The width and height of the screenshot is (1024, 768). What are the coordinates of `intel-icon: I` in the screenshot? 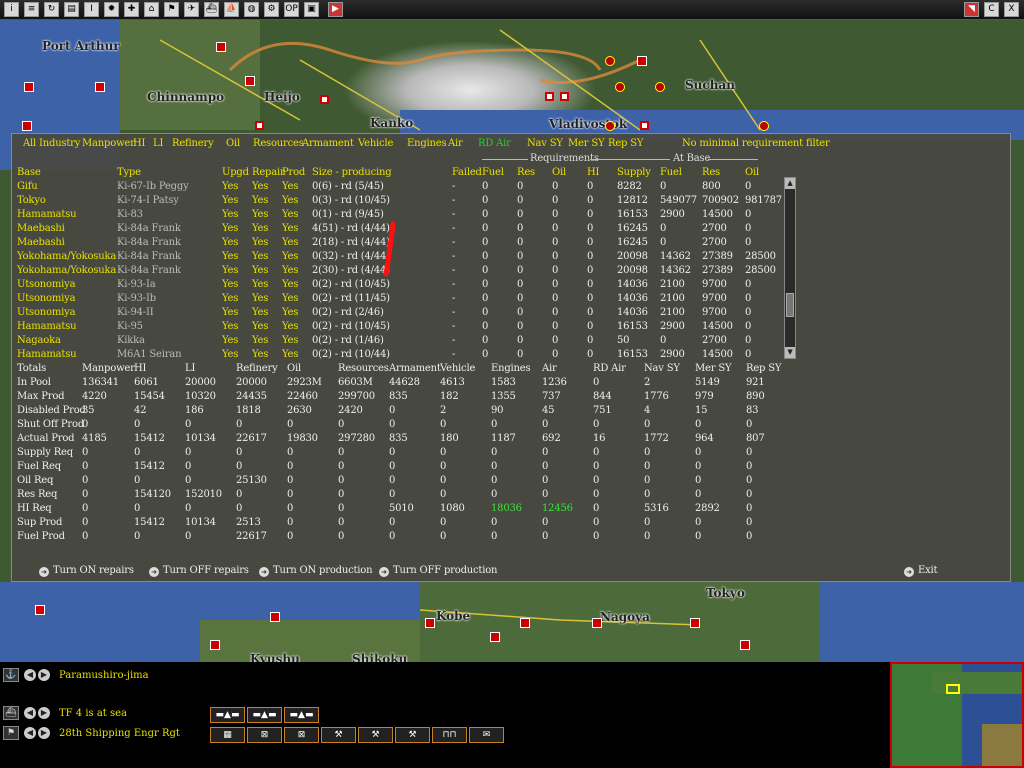 It's located at (91, 9).